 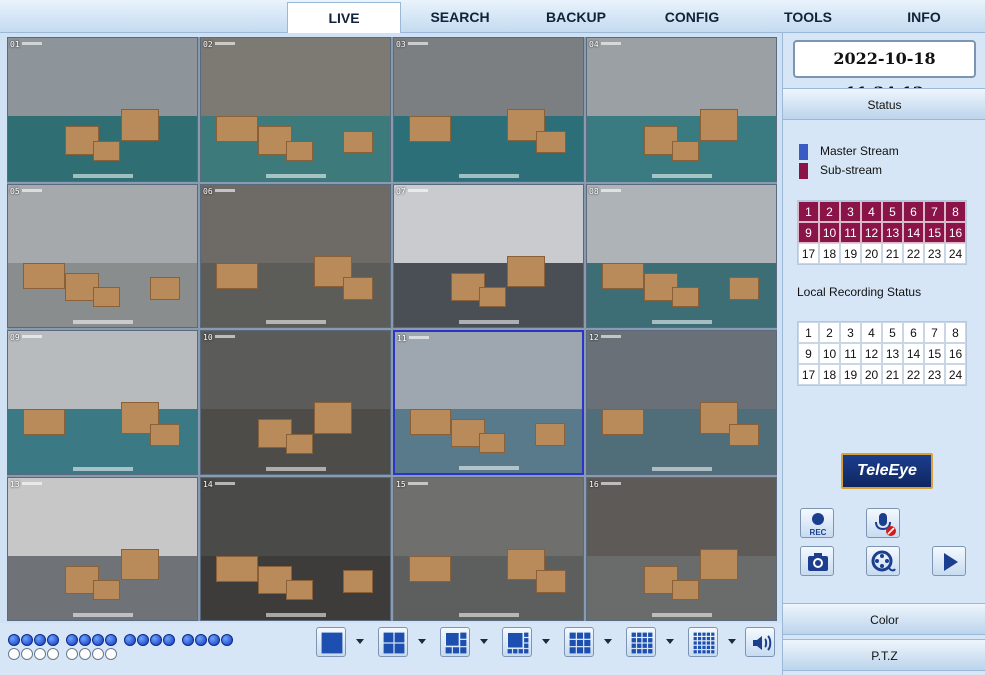 I want to click on recording-channel-cell: 11, so click(x=850, y=353).